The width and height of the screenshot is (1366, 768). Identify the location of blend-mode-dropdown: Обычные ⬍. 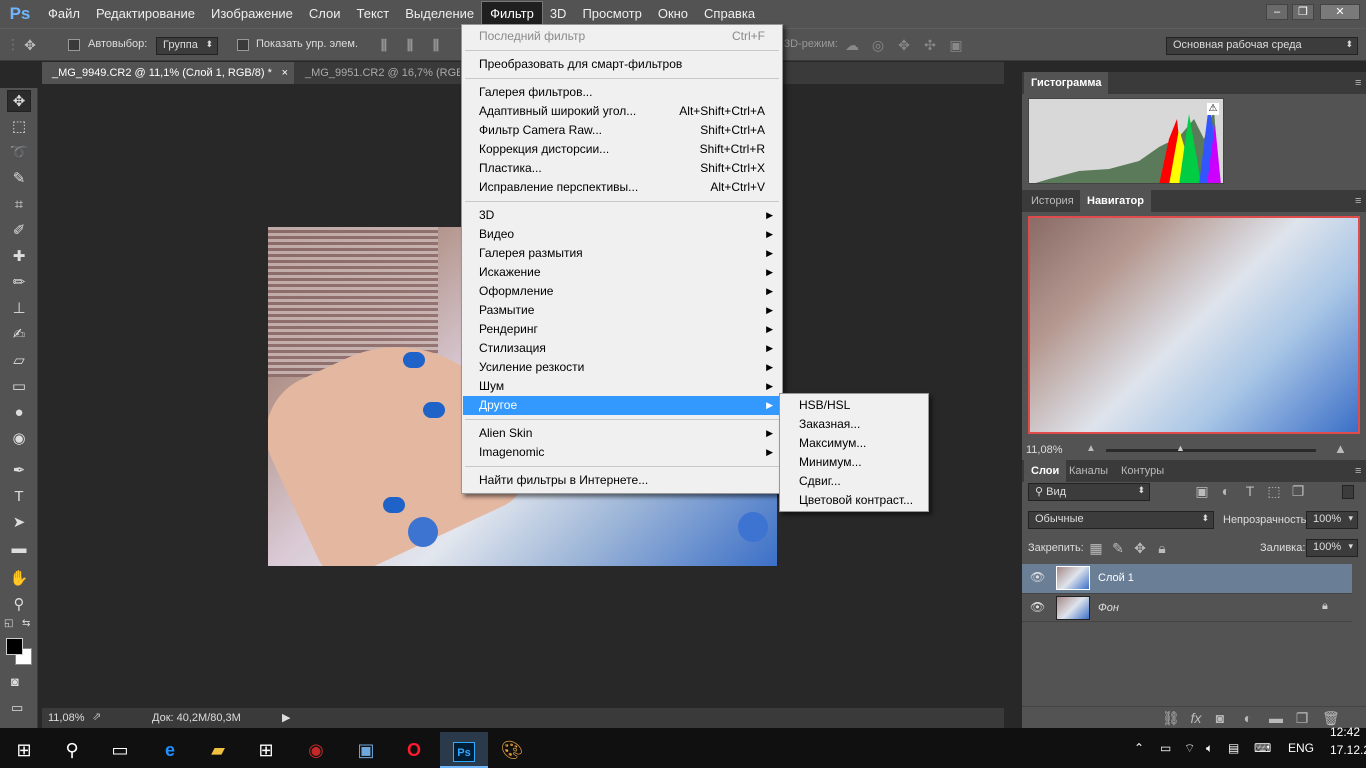
(1121, 520).